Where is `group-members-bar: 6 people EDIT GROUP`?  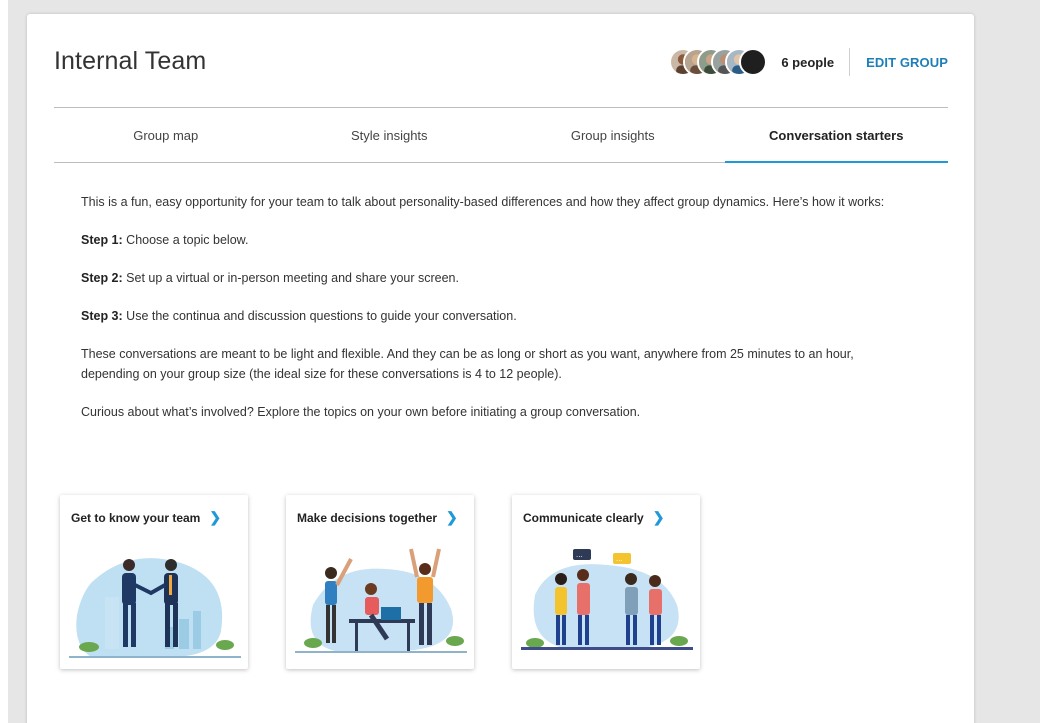 group-members-bar: 6 people EDIT GROUP is located at coordinates (808, 62).